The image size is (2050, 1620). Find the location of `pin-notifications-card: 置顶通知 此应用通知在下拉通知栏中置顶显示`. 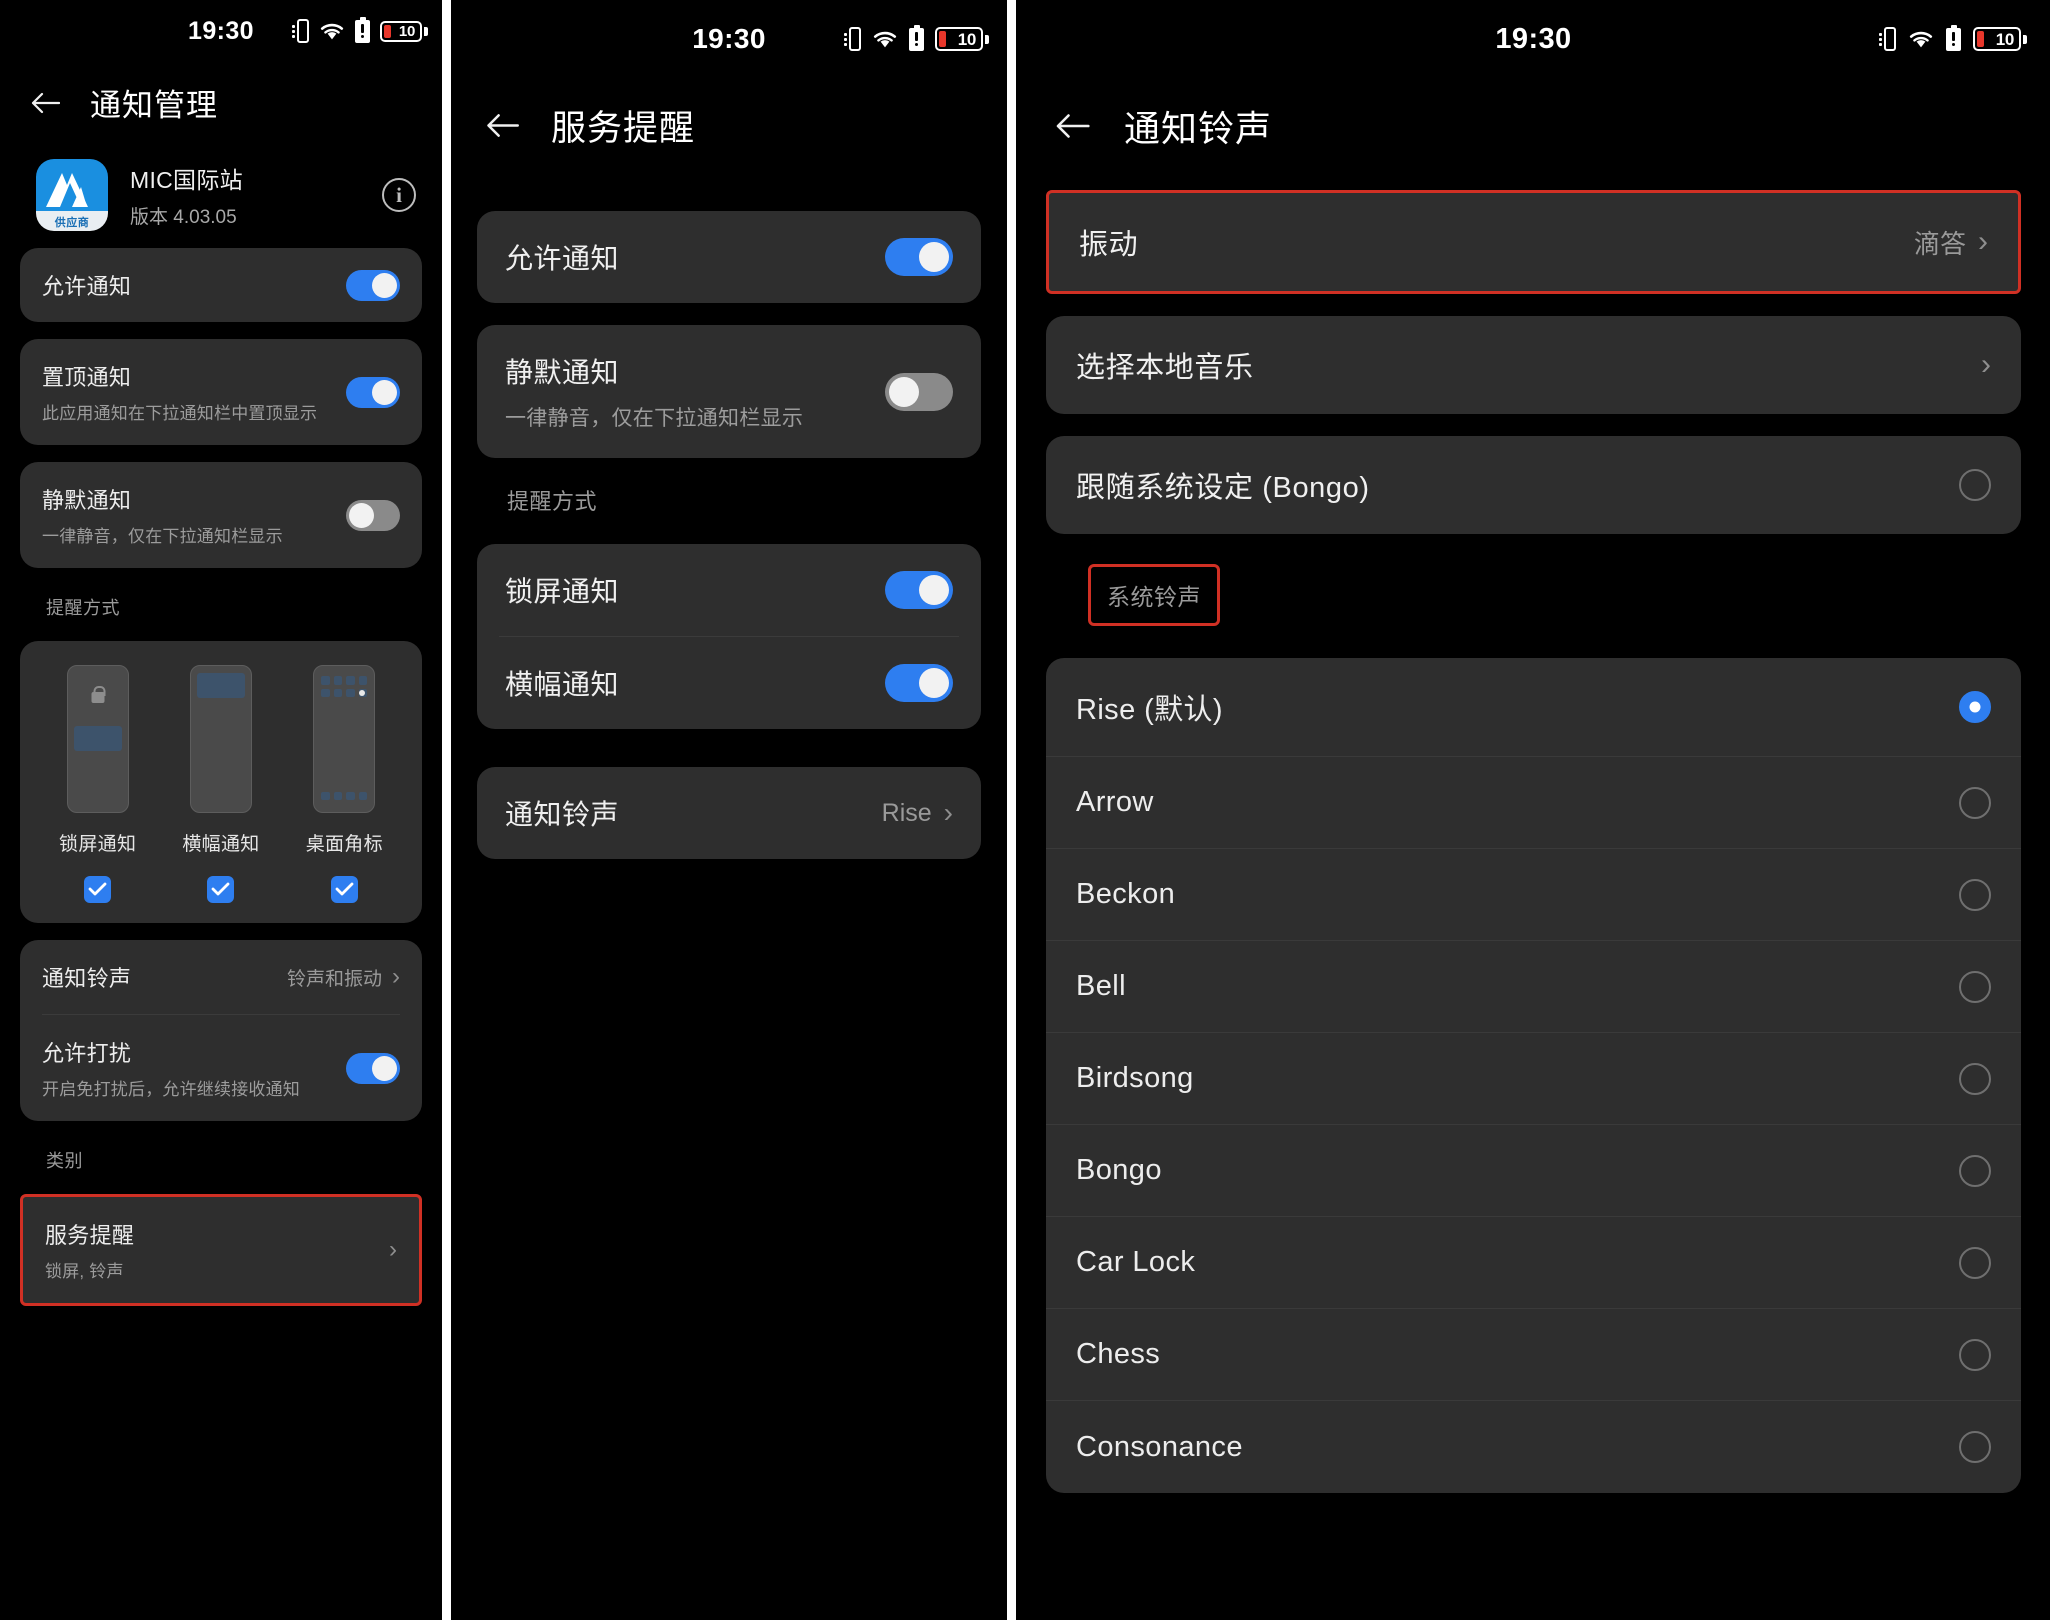

pin-notifications-card: 置顶通知 此应用通知在下拉通知栏中置顶显示 is located at coordinates (221, 392).